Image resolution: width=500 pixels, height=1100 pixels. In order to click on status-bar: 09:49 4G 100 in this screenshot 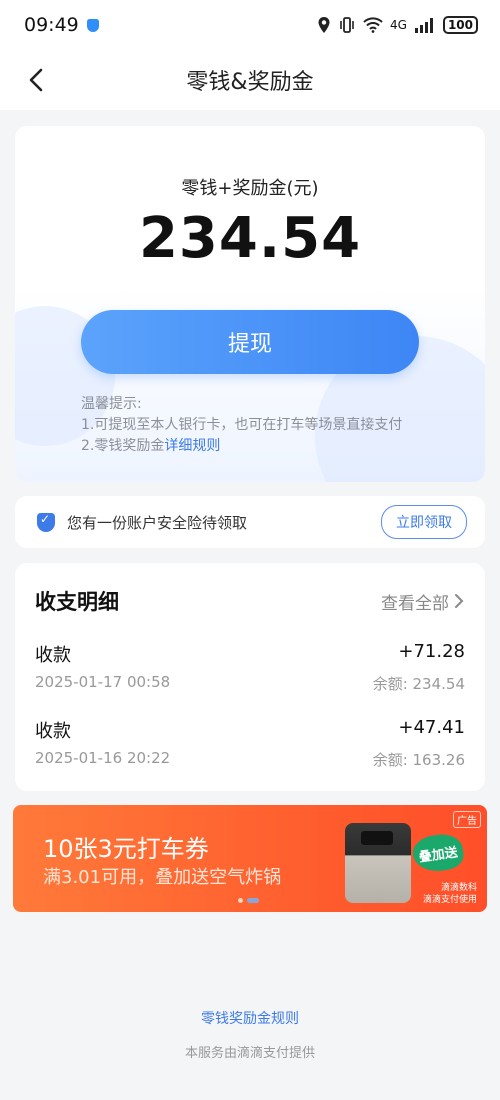, I will do `click(250, 25)`.